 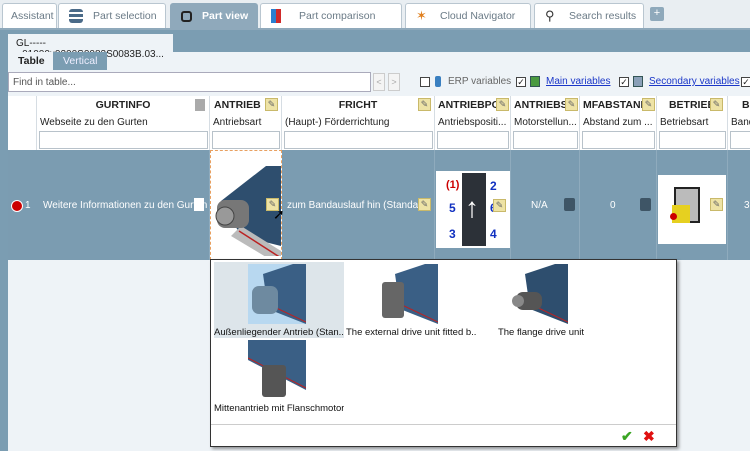 I want to click on cell-b: 3., so click(x=739, y=205).